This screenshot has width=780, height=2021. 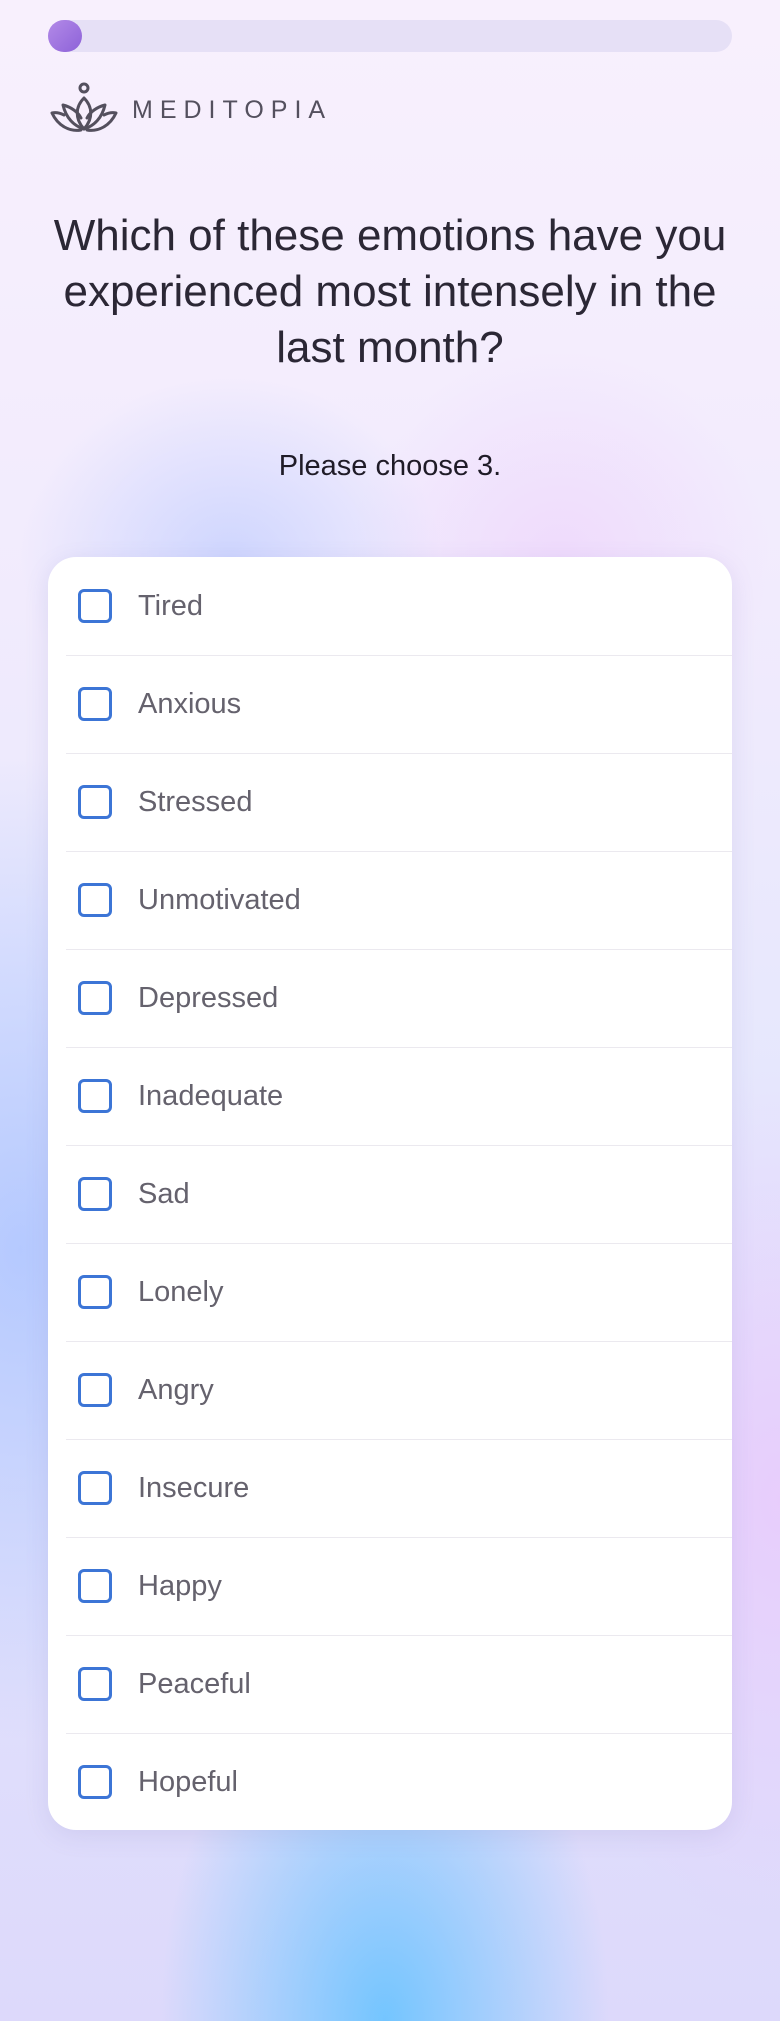 I want to click on option-label: Depressed, so click(x=208, y=997).